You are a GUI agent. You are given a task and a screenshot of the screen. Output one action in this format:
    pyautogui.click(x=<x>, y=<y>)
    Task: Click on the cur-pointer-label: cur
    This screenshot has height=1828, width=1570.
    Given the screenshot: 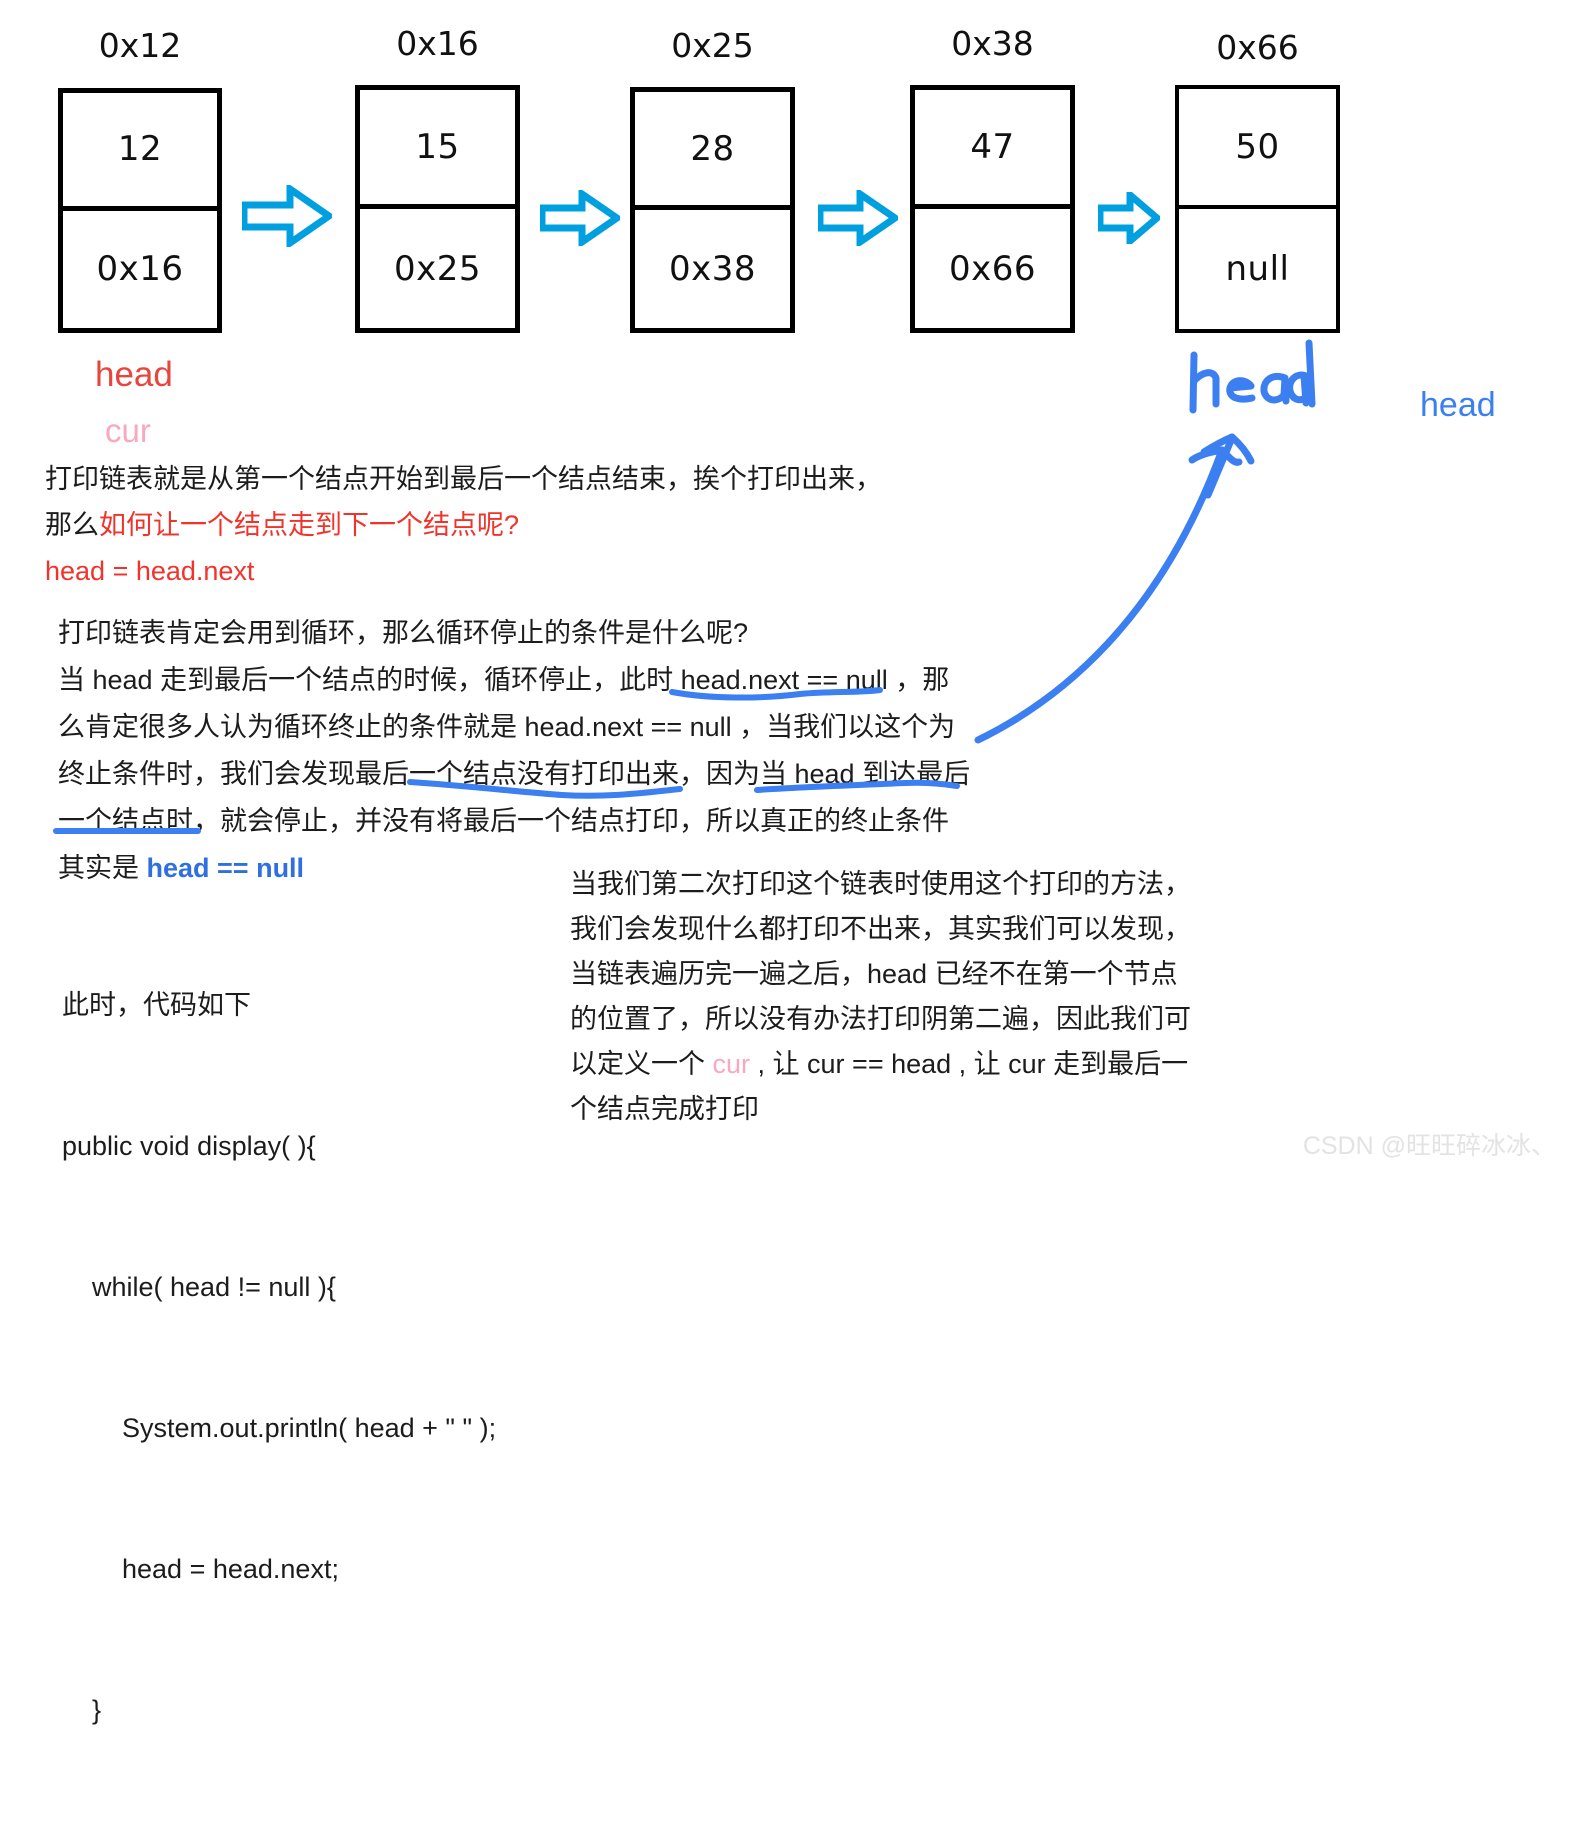 What is the action you would take?
    pyautogui.click(x=128, y=430)
    